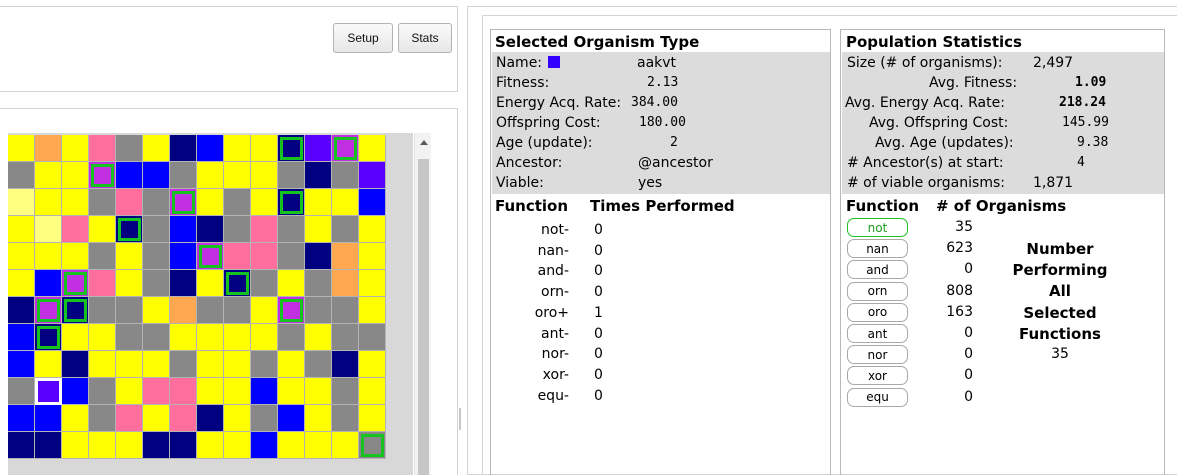 The image size is (1177, 475). Describe the element at coordinates (423, 317) in the screenshot. I see `scrollbar-thumb` at that location.